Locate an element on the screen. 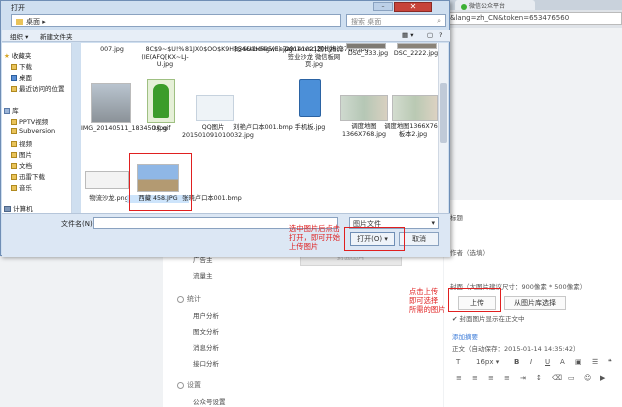  help-icon: ? is located at coordinates (440, 35).